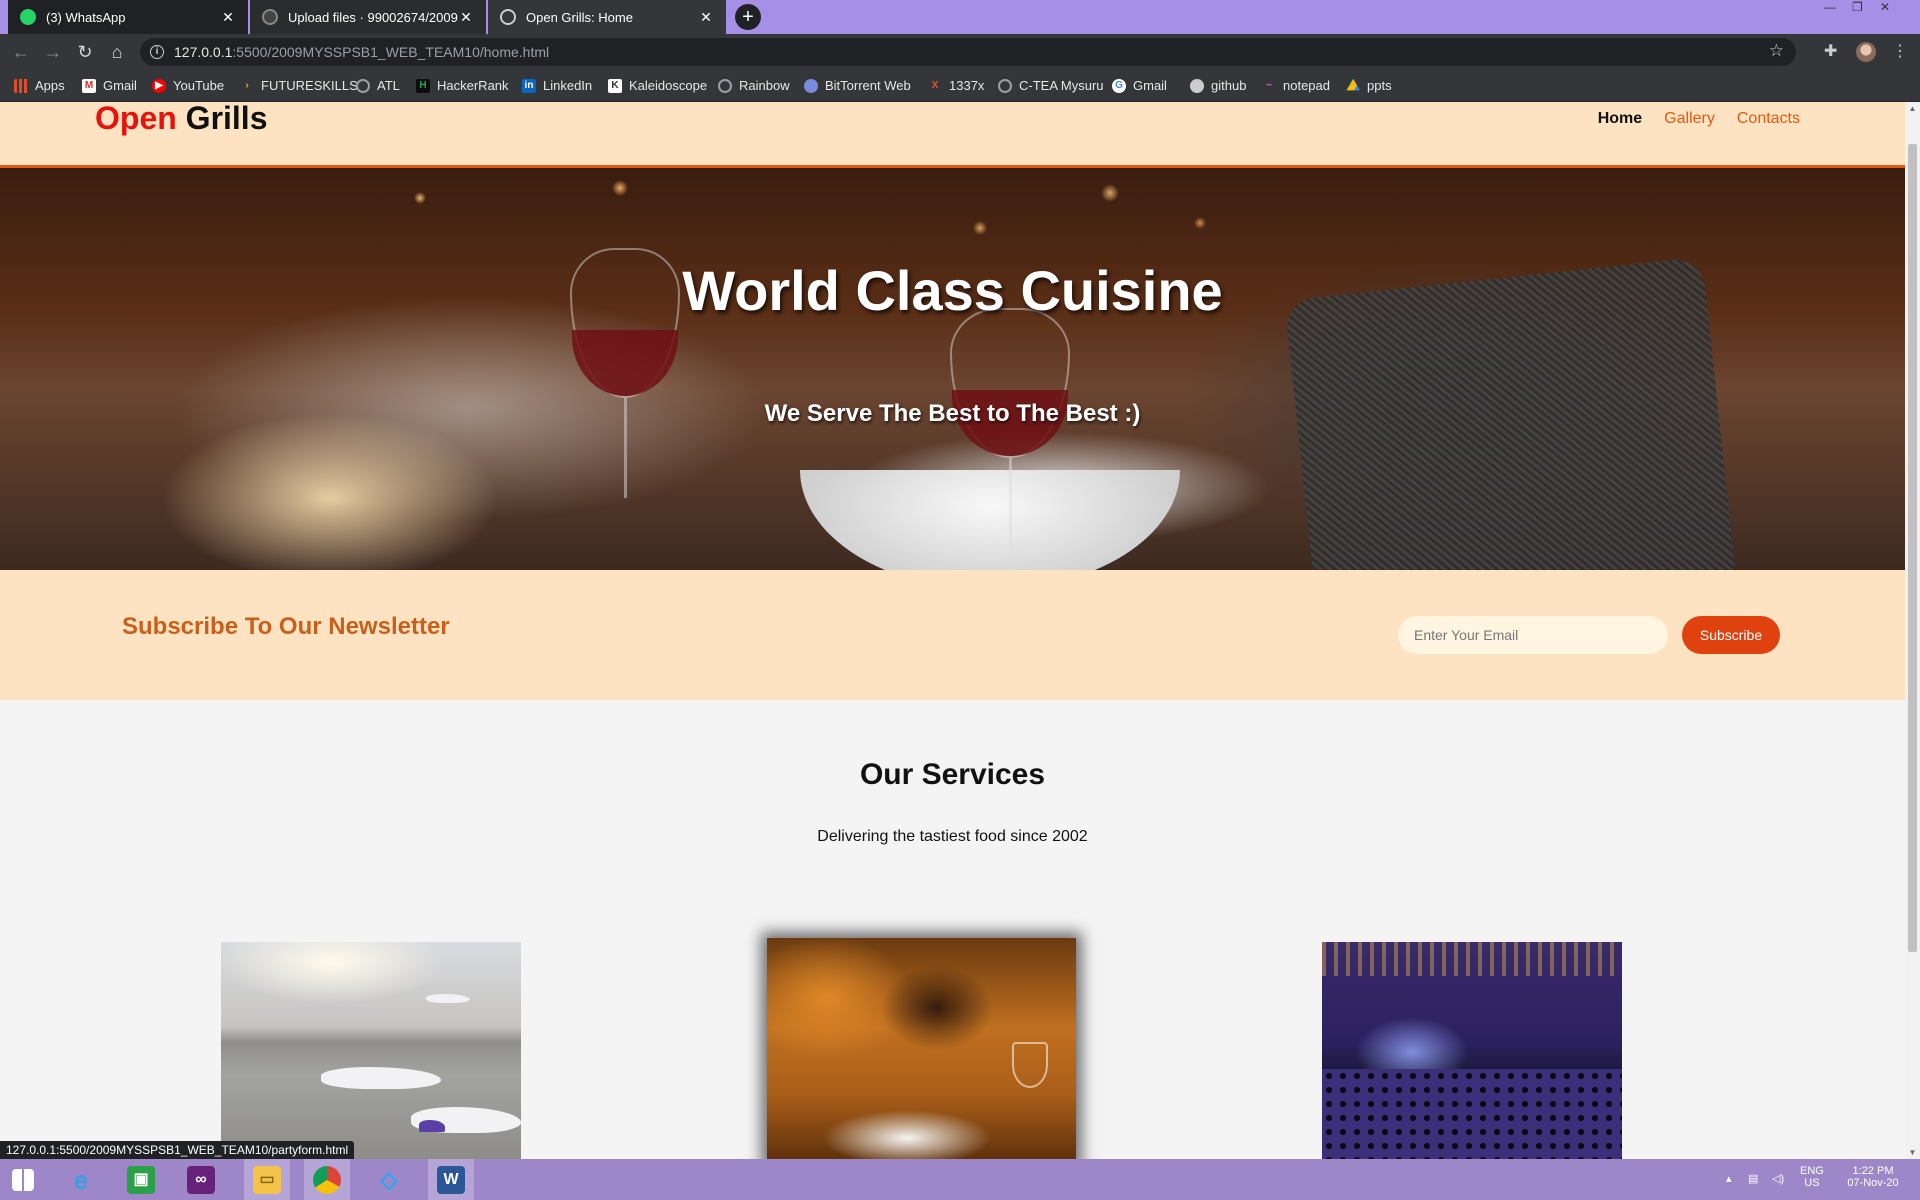  Describe the element at coordinates (389, 1179) in the screenshot. I see `vscode-icon: ◇` at that location.